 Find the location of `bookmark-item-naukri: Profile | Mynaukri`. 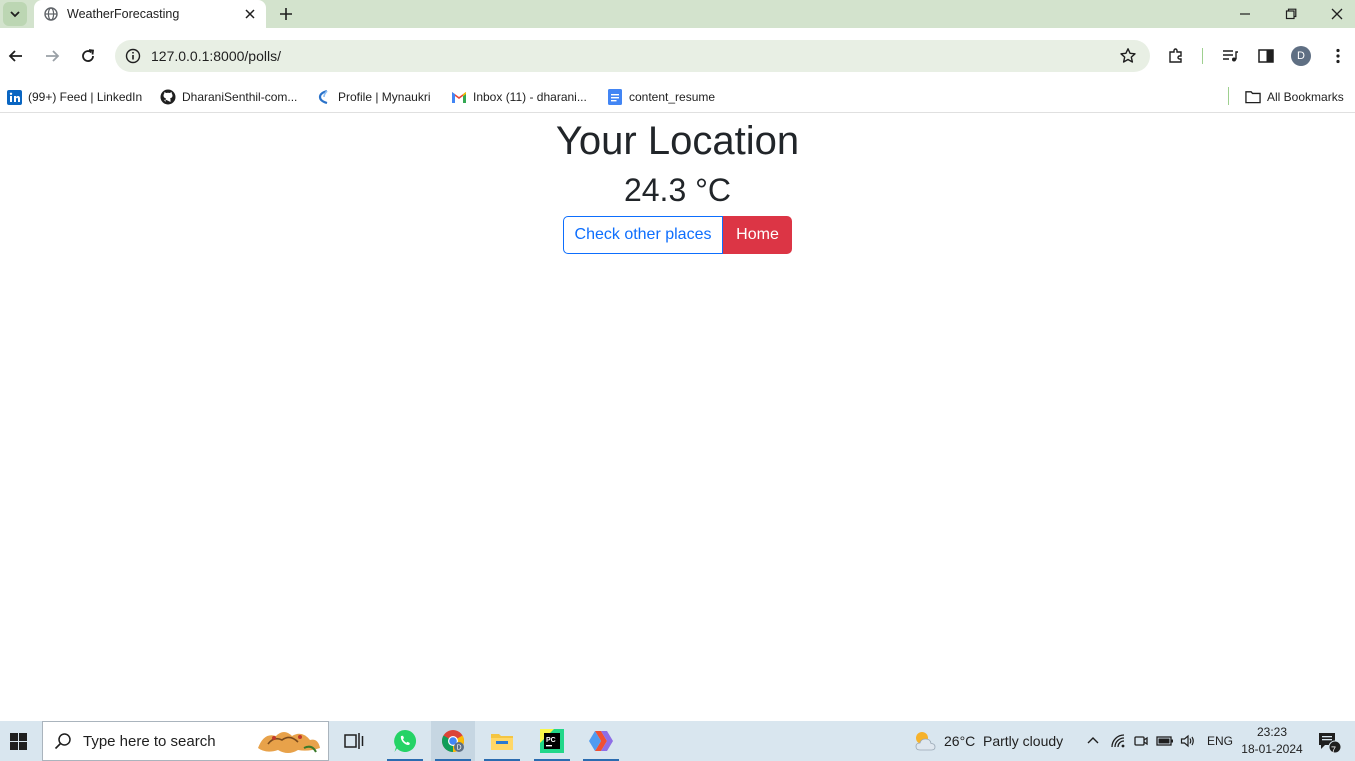

bookmark-item-naukri: Profile | Mynaukri is located at coordinates (373, 97).